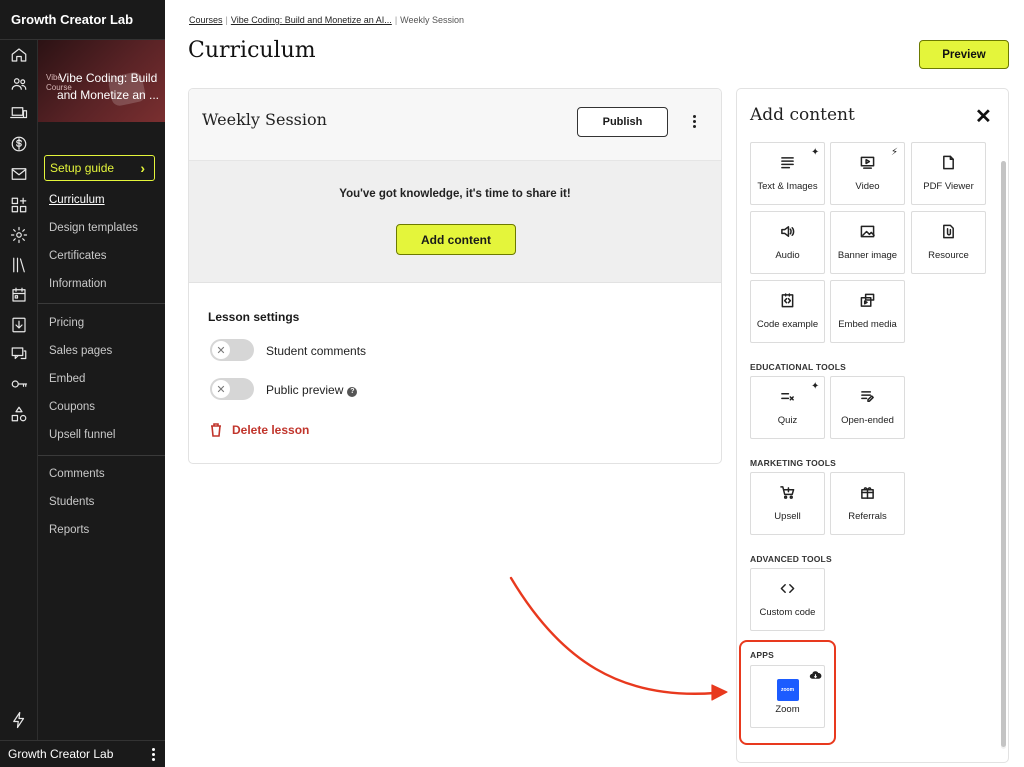  What do you see at coordinates (787, 516) in the screenshot?
I see `tile-label: Upsell` at bounding box center [787, 516].